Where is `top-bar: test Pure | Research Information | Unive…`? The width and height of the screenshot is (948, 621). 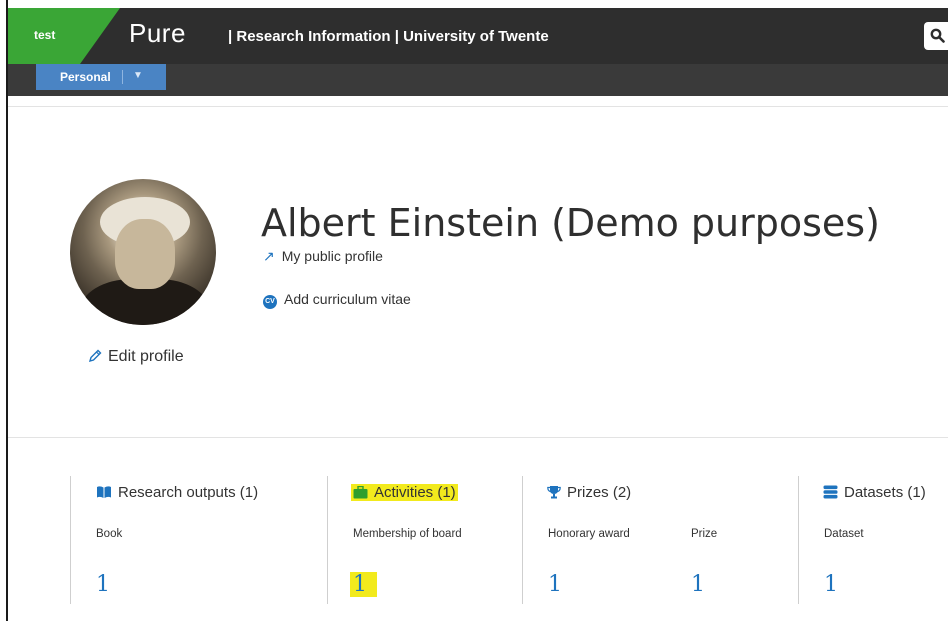 top-bar: test Pure | Research Information | Unive… is located at coordinates (478, 36).